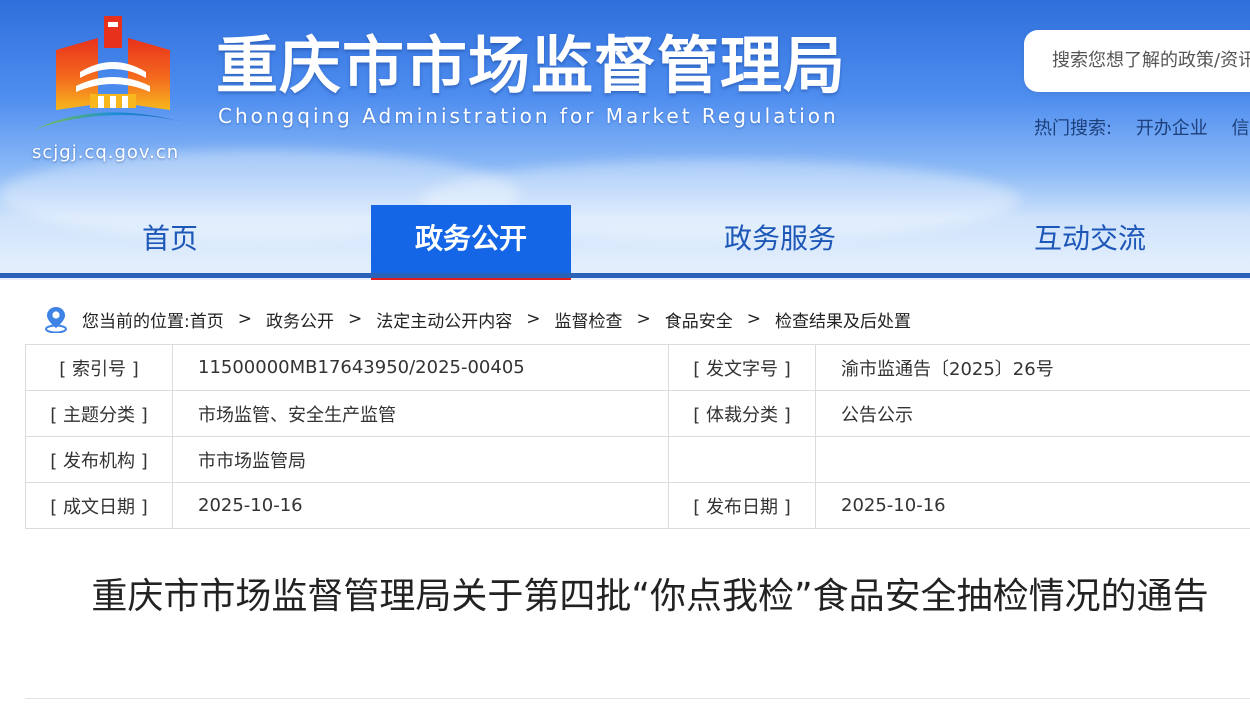  Describe the element at coordinates (420, 367) in the screenshot. I see `info-value-index-number: 11500000MB17643950/2025-00405` at that location.